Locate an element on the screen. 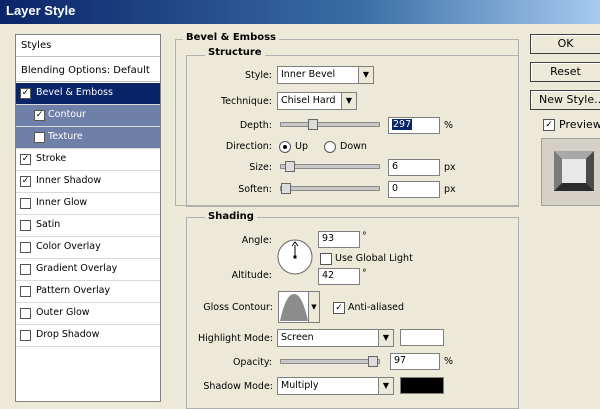 This screenshot has height=409, width=600. bevel-emboss-title: Bevel & Emboss is located at coordinates (231, 37).